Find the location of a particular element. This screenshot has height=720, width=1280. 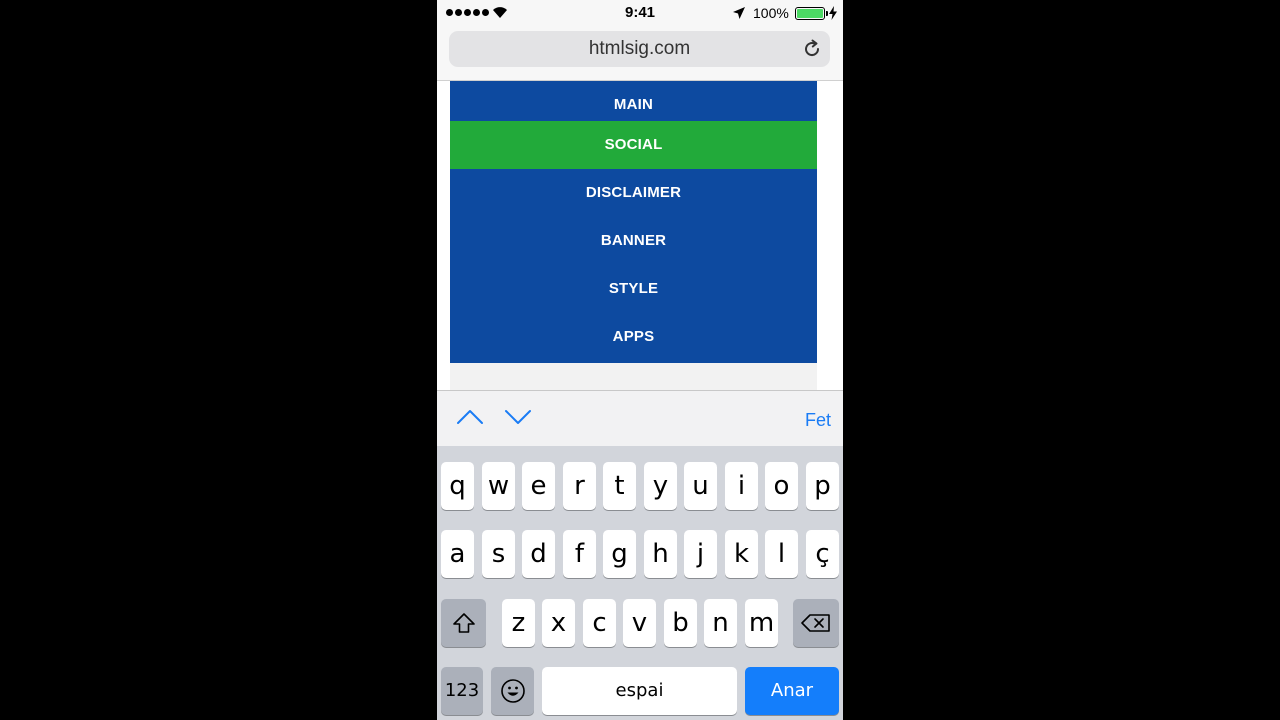

space-key: espai is located at coordinates (639, 691).